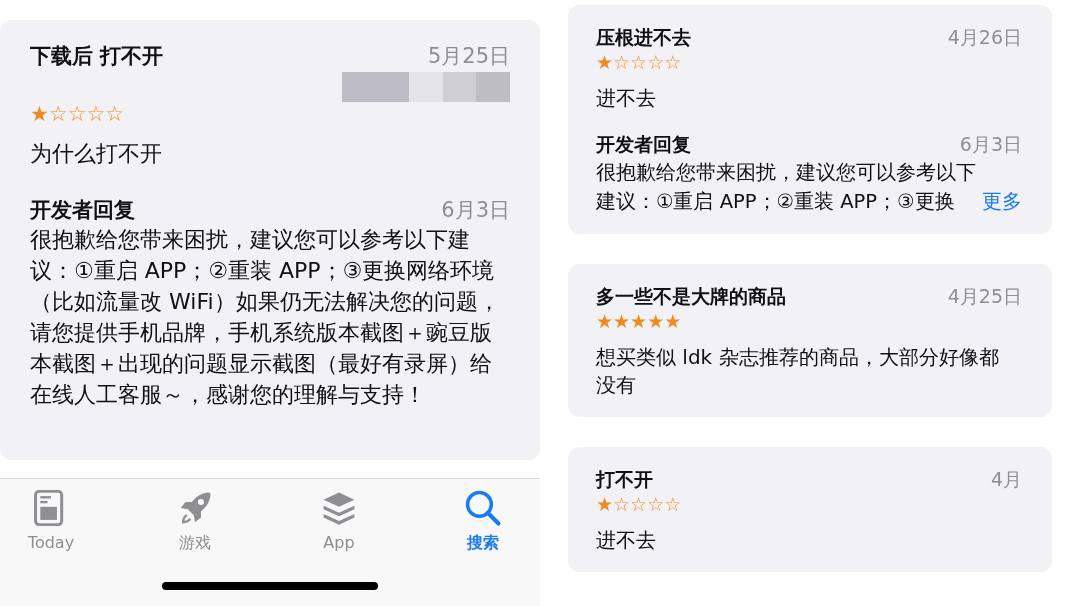 The width and height of the screenshot is (1080, 606). What do you see at coordinates (1006, 479) in the screenshot?
I see `review-date: 4月` at bounding box center [1006, 479].